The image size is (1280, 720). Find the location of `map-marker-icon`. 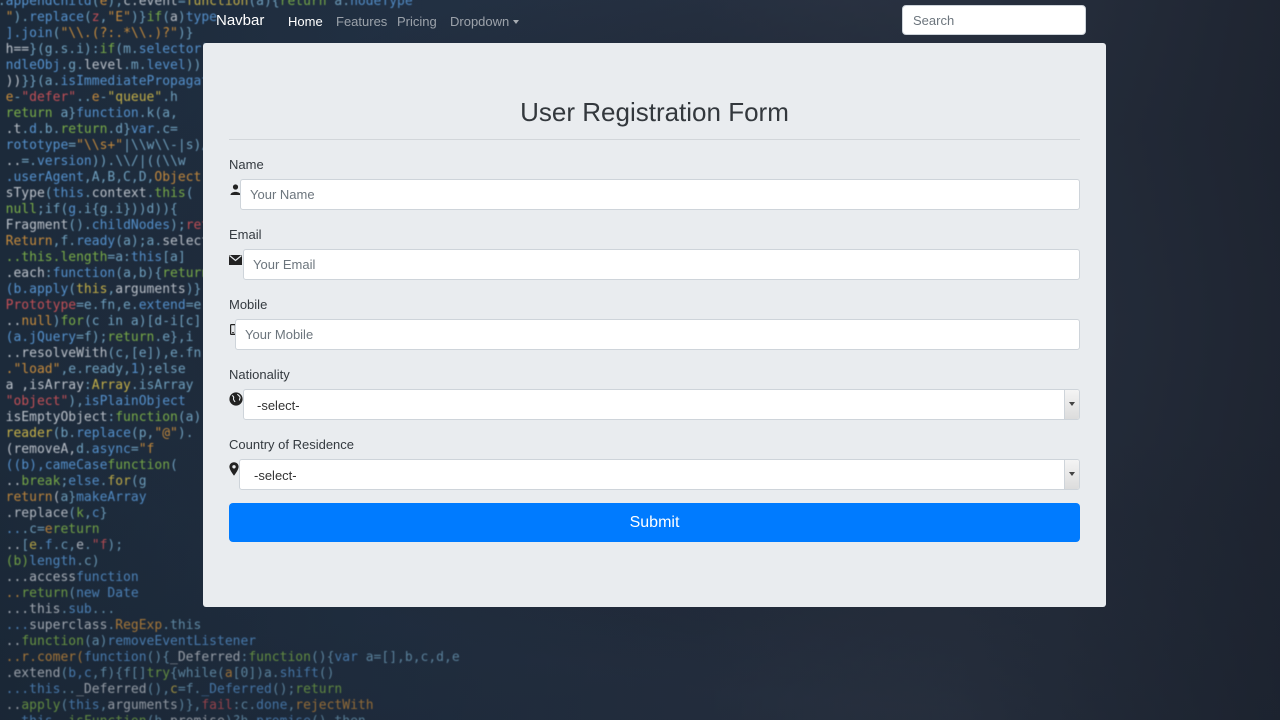

map-marker-icon is located at coordinates (234, 469).